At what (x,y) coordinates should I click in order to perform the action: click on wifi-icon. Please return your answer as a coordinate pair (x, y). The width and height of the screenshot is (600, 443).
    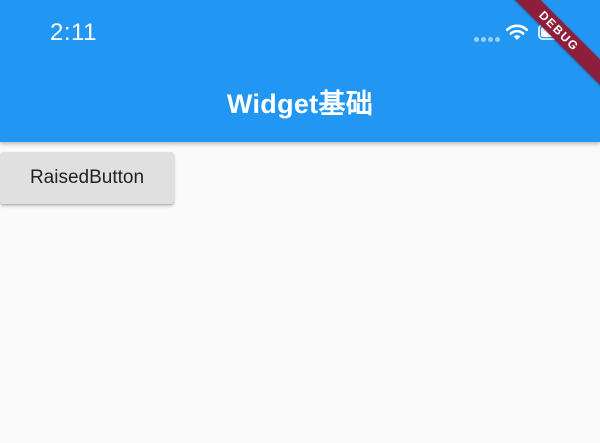
    Looking at the image, I should click on (517, 32).